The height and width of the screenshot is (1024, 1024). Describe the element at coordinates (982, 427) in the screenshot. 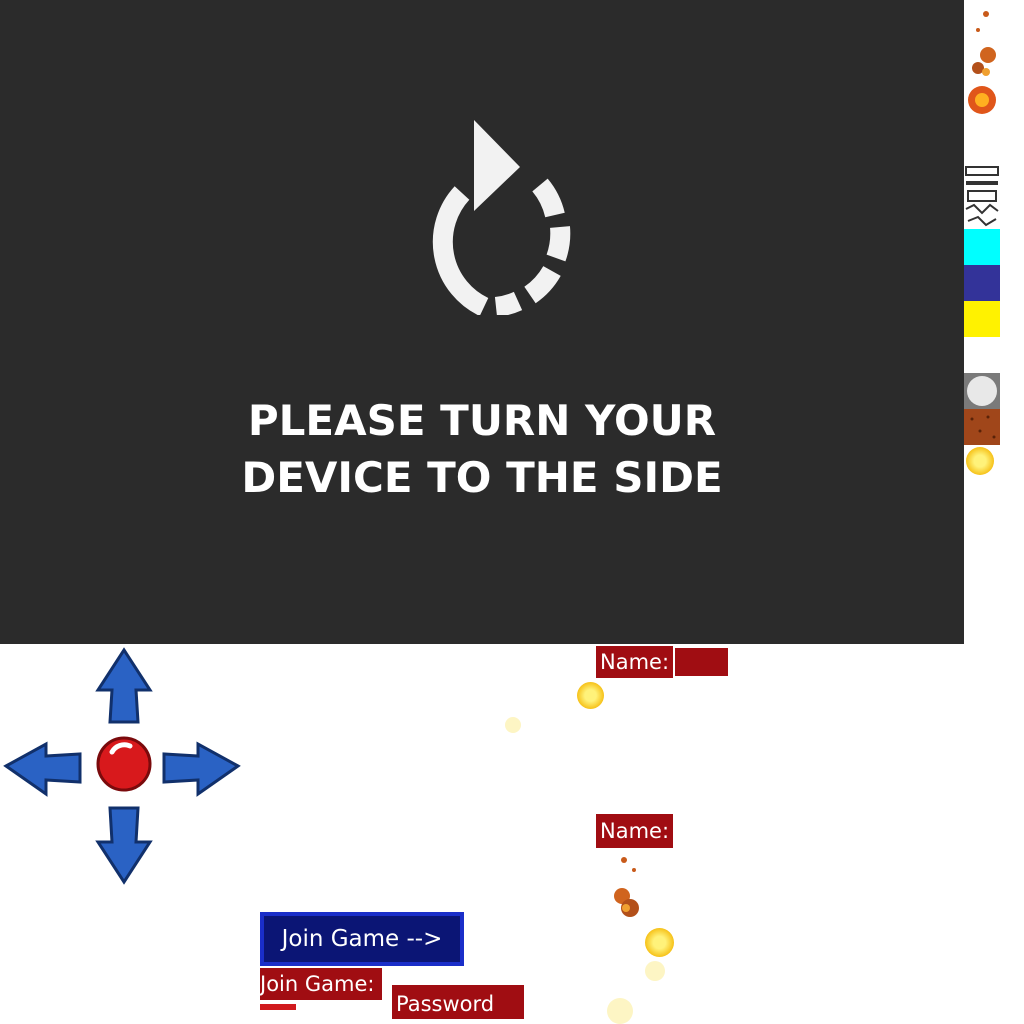

I see `dirt-tile` at that location.